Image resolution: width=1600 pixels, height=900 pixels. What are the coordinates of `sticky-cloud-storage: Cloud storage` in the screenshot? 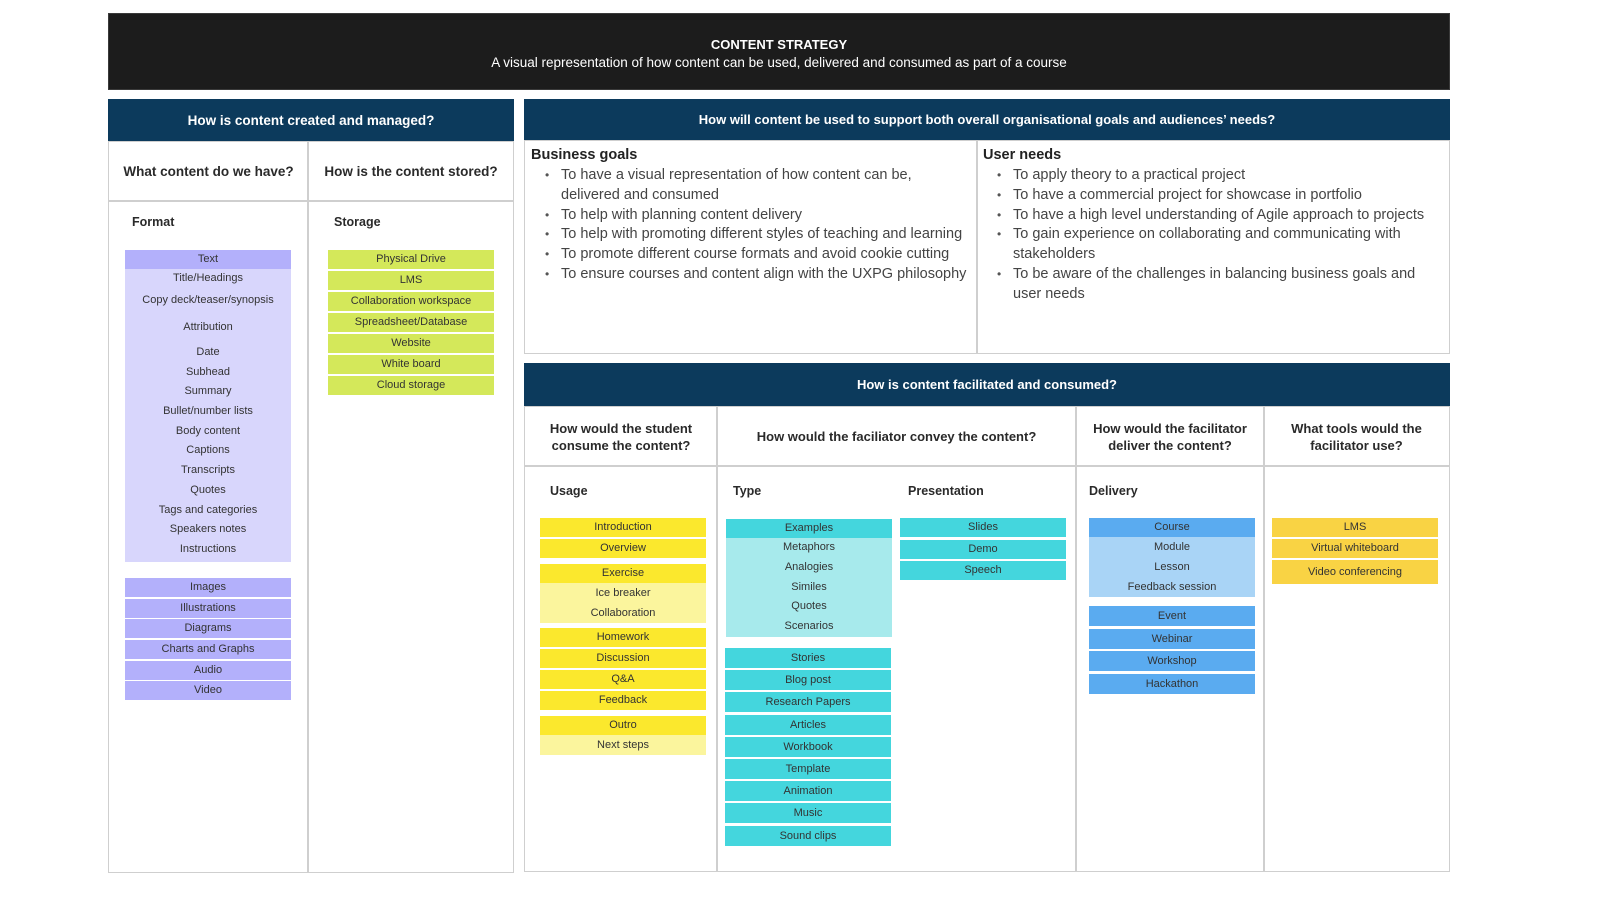 It's located at (411, 385).